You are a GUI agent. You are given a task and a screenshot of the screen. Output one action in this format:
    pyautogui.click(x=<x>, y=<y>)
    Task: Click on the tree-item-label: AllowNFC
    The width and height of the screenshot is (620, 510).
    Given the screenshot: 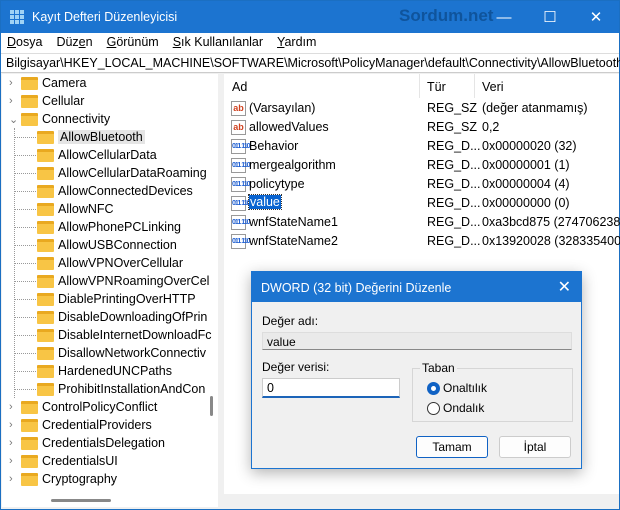 What is the action you would take?
    pyautogui.click(x=86, y=209)
    